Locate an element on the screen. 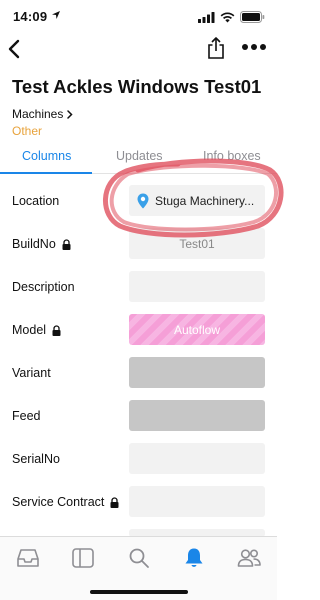  status-time: 14:09 is located at coordinates (30, 16).